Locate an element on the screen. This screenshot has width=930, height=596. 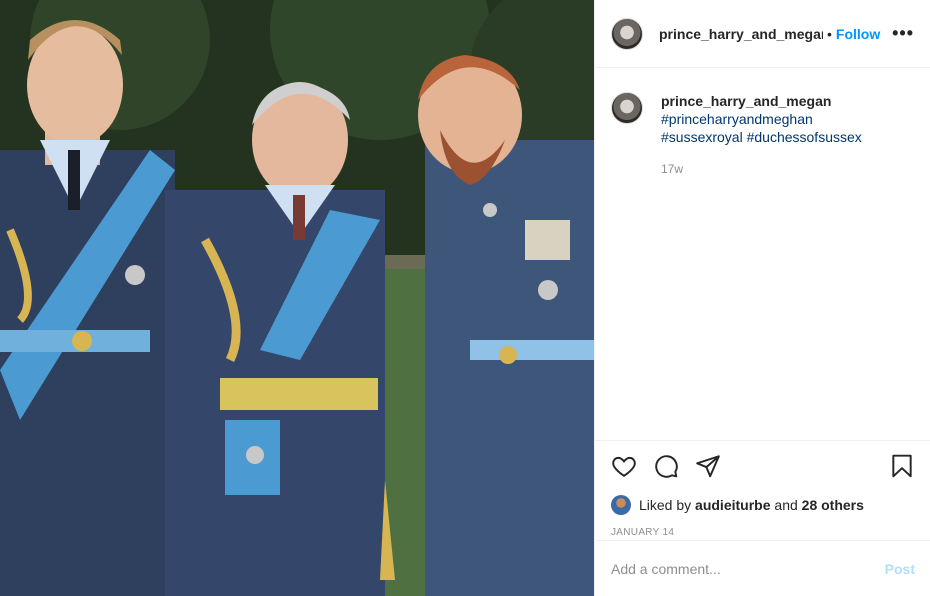
comment-box: Post is located at coordinates (762, 568).